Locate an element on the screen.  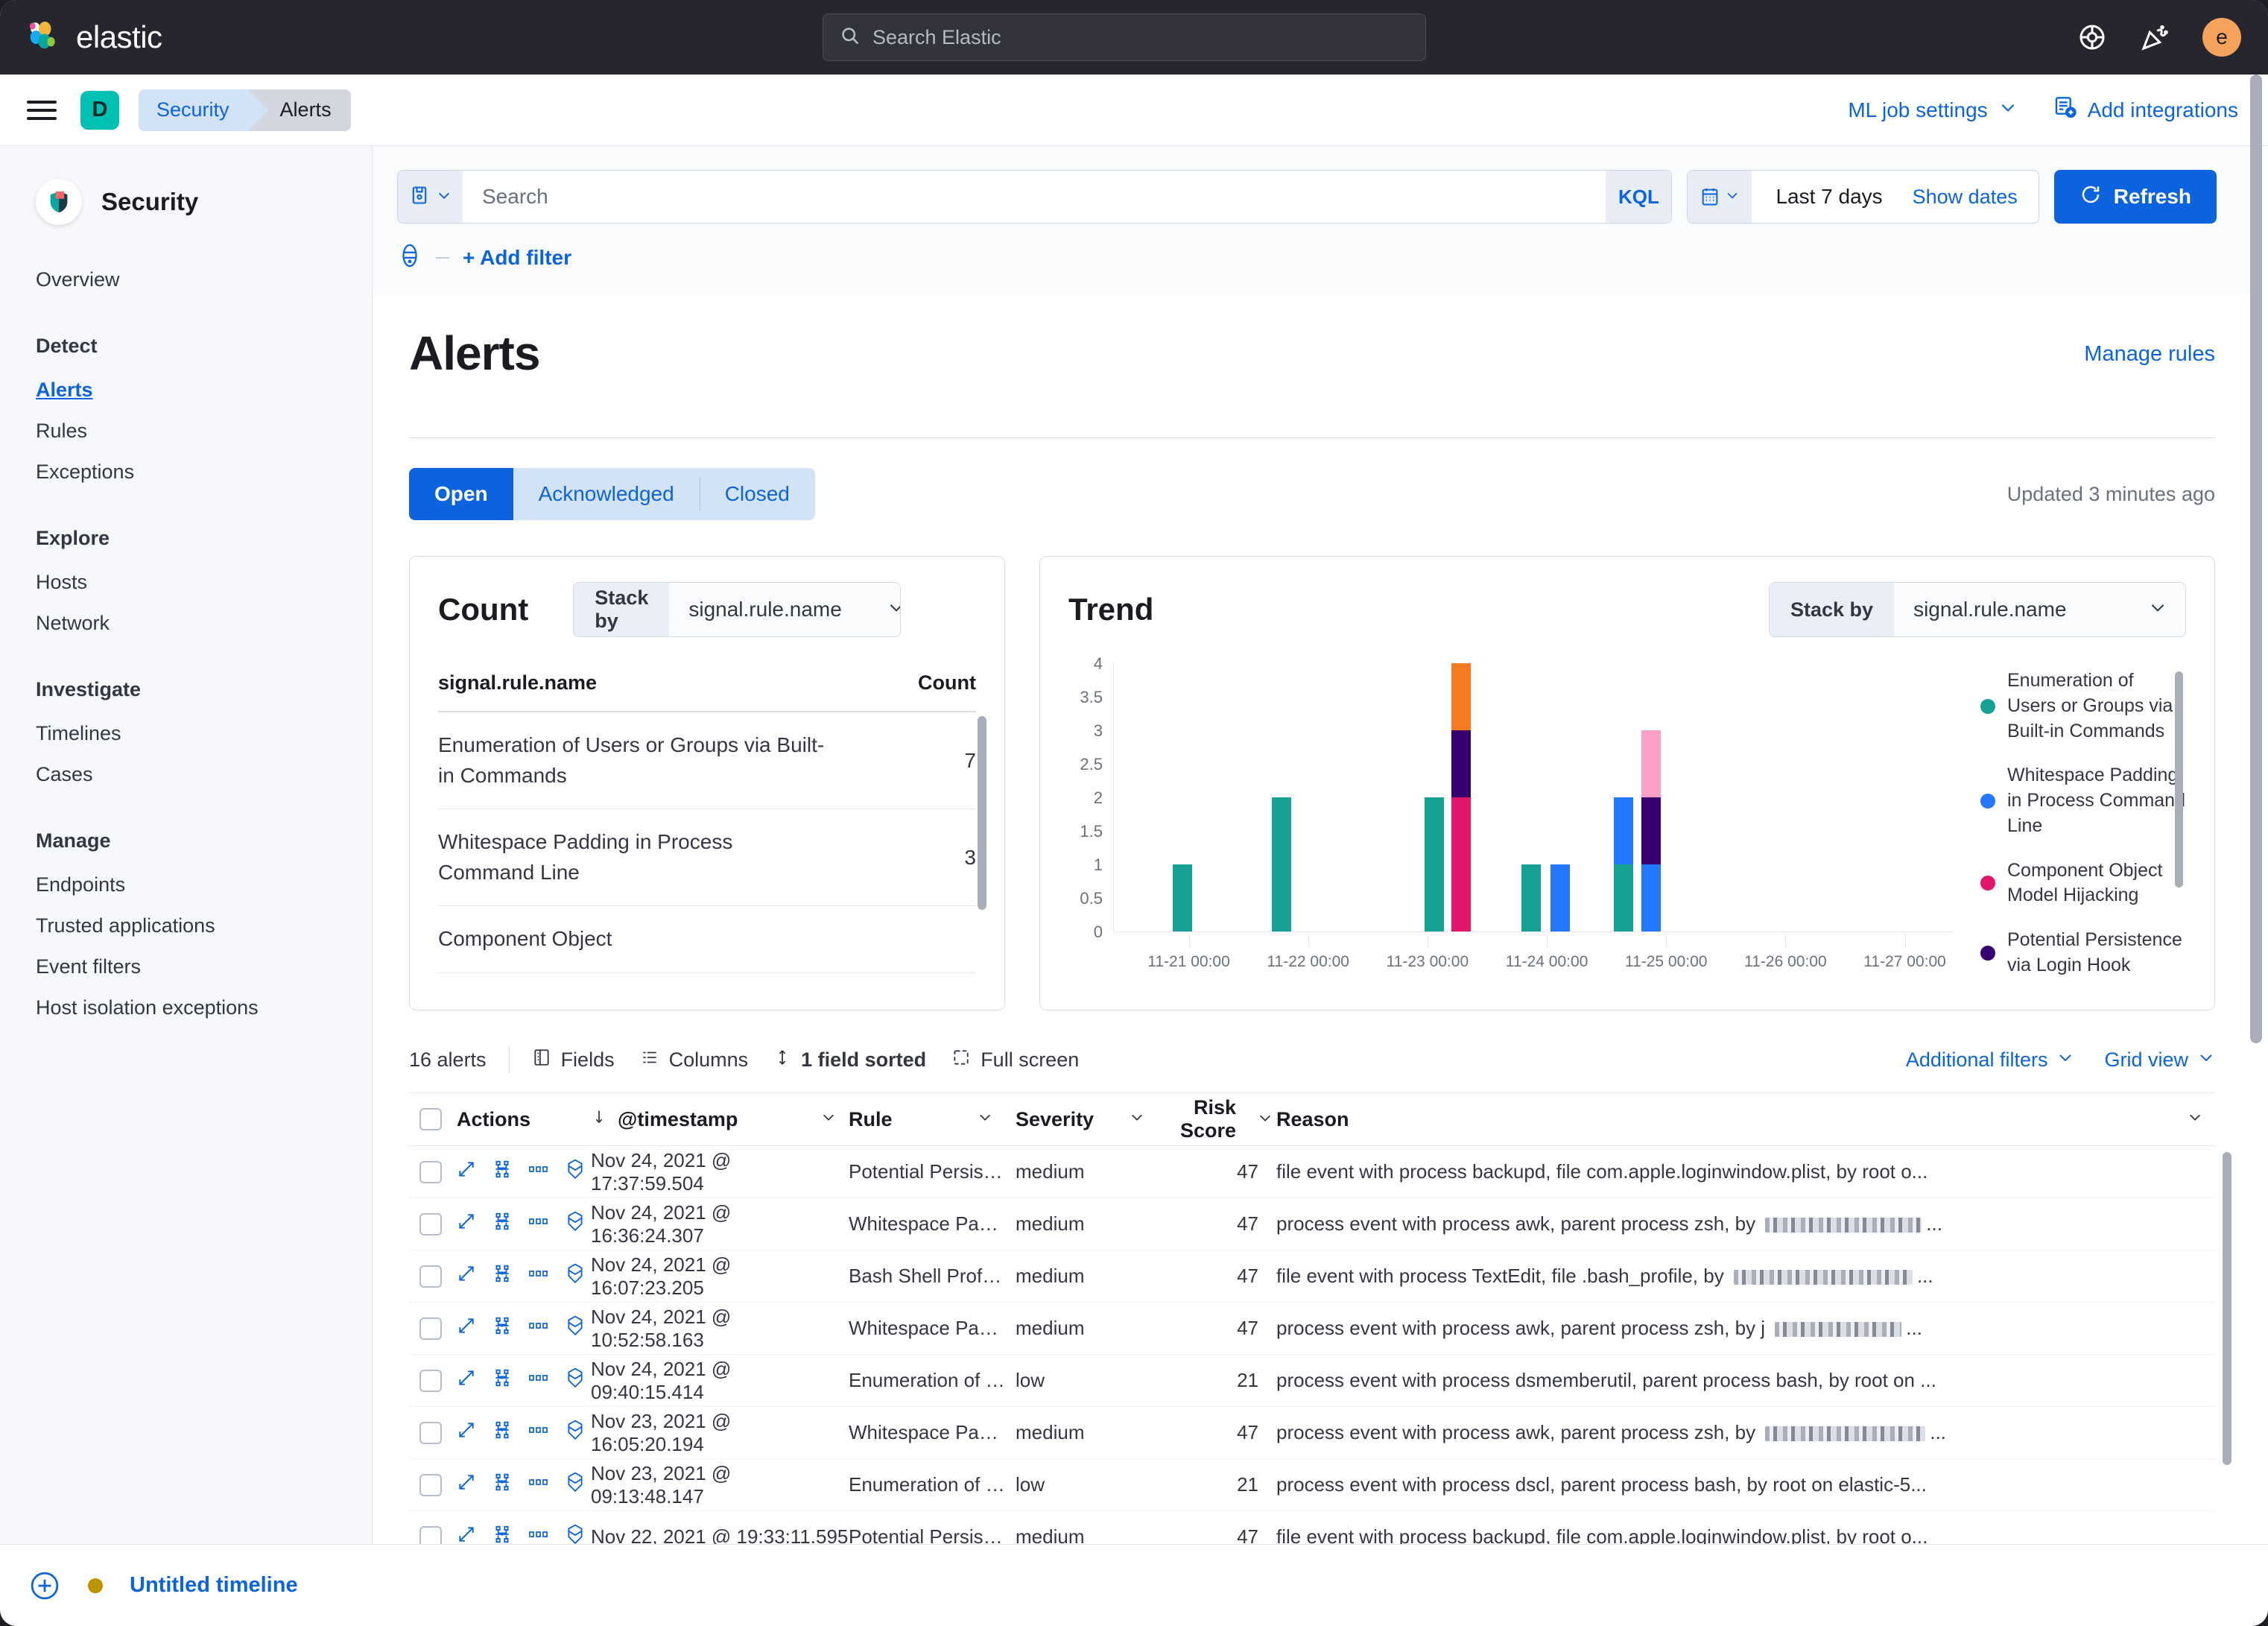
show-dates-button: Show dates is located at coordinates (1976, 197).